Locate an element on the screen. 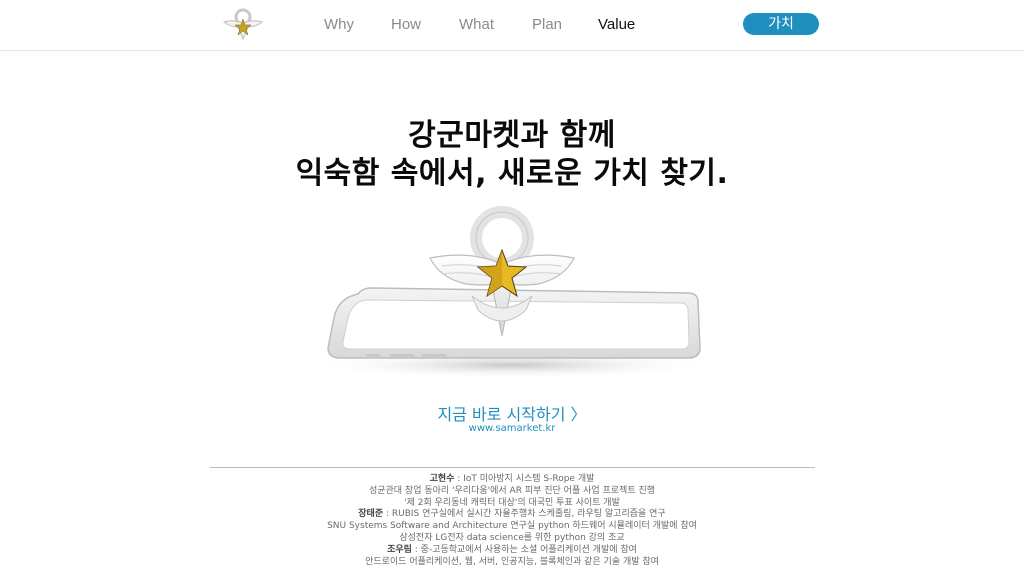 The width and height of the screenshot is (1024, 575). nav-plan: Plan is located at coordinates (547, 24).